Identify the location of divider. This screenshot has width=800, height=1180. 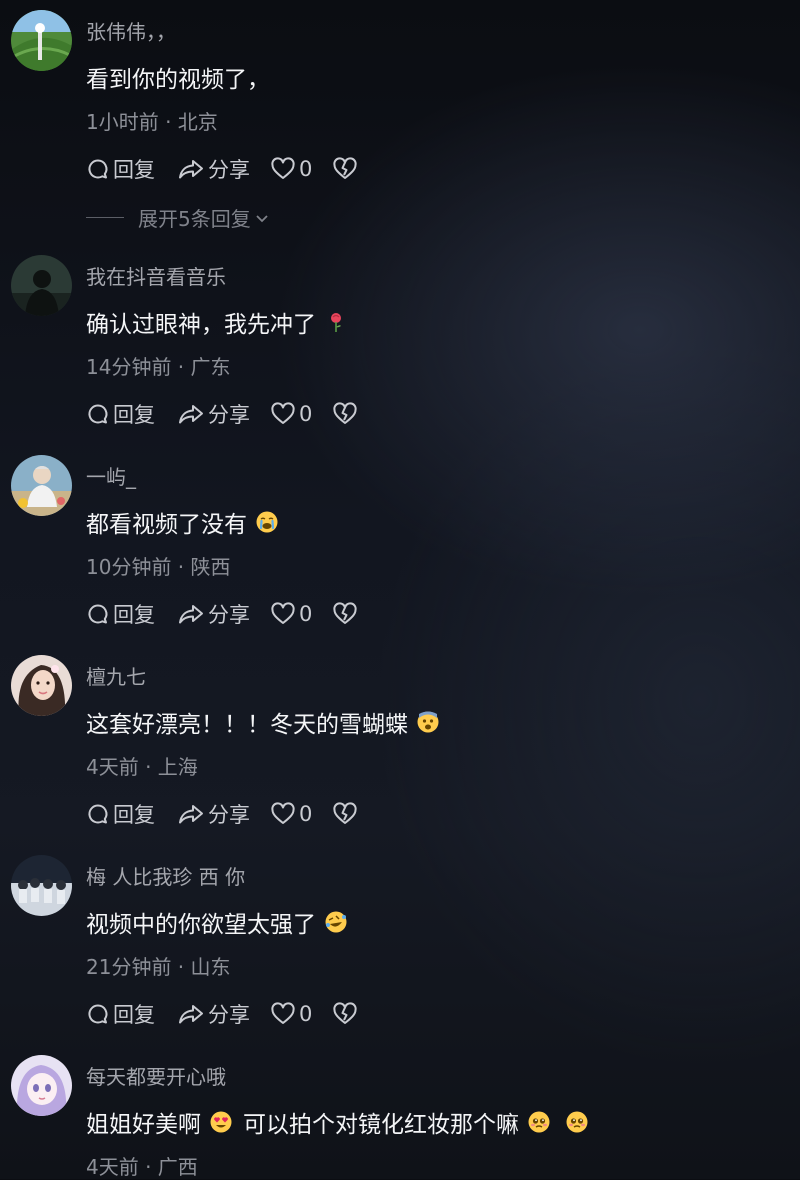
(105, 217).